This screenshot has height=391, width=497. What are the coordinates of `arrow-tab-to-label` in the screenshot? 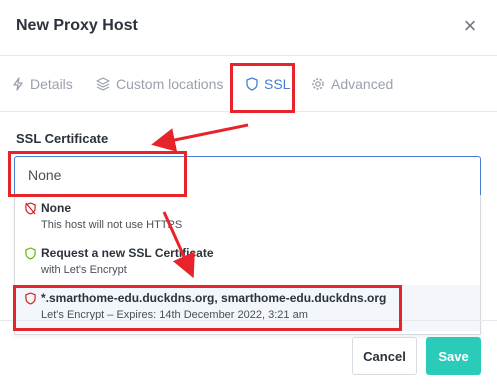 It's located at (200, 137).